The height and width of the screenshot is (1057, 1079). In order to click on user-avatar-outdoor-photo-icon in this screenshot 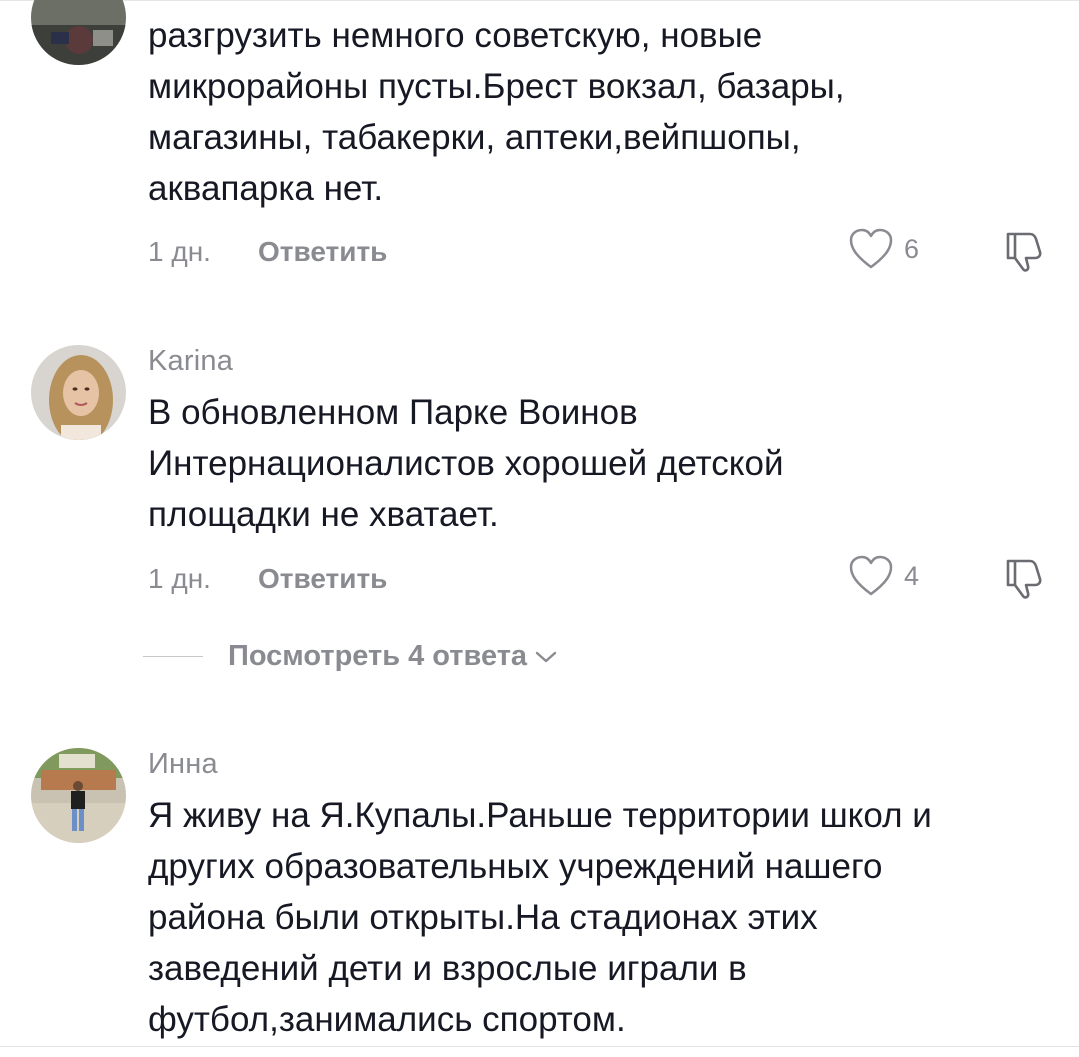, I will do `click(78, 795)`.